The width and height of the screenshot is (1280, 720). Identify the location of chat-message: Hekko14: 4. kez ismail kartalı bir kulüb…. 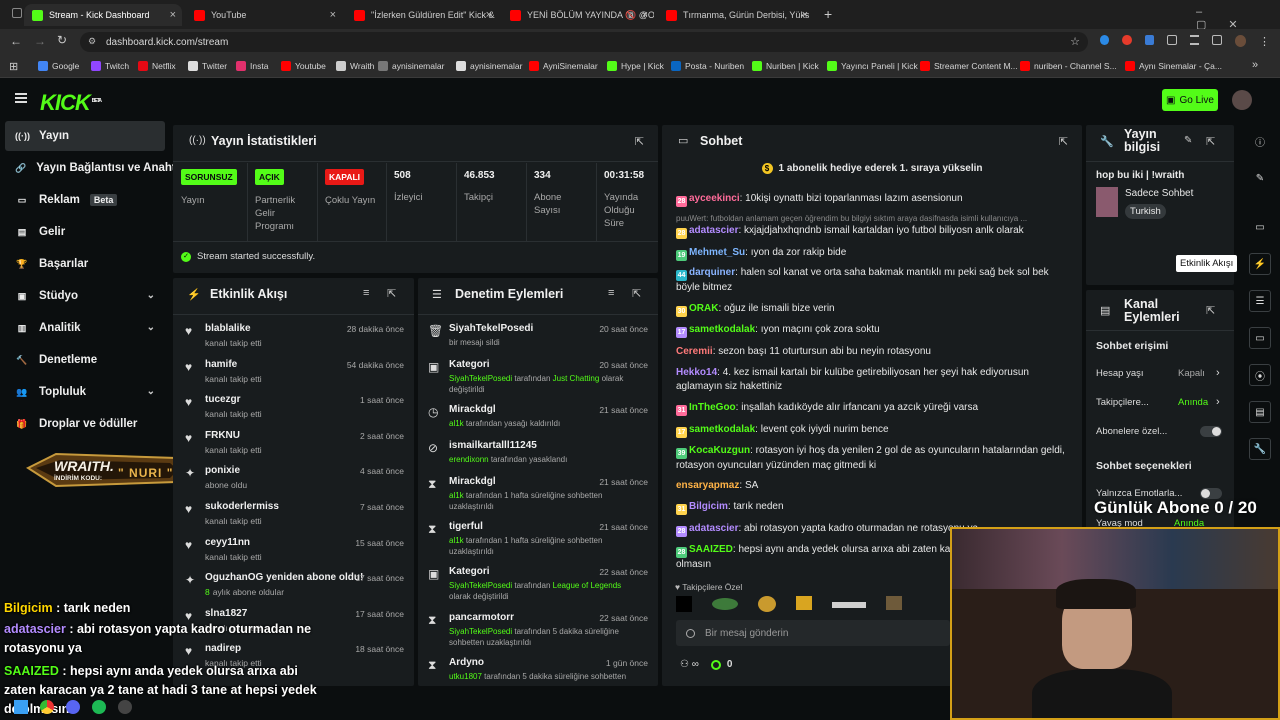
(872, 380).